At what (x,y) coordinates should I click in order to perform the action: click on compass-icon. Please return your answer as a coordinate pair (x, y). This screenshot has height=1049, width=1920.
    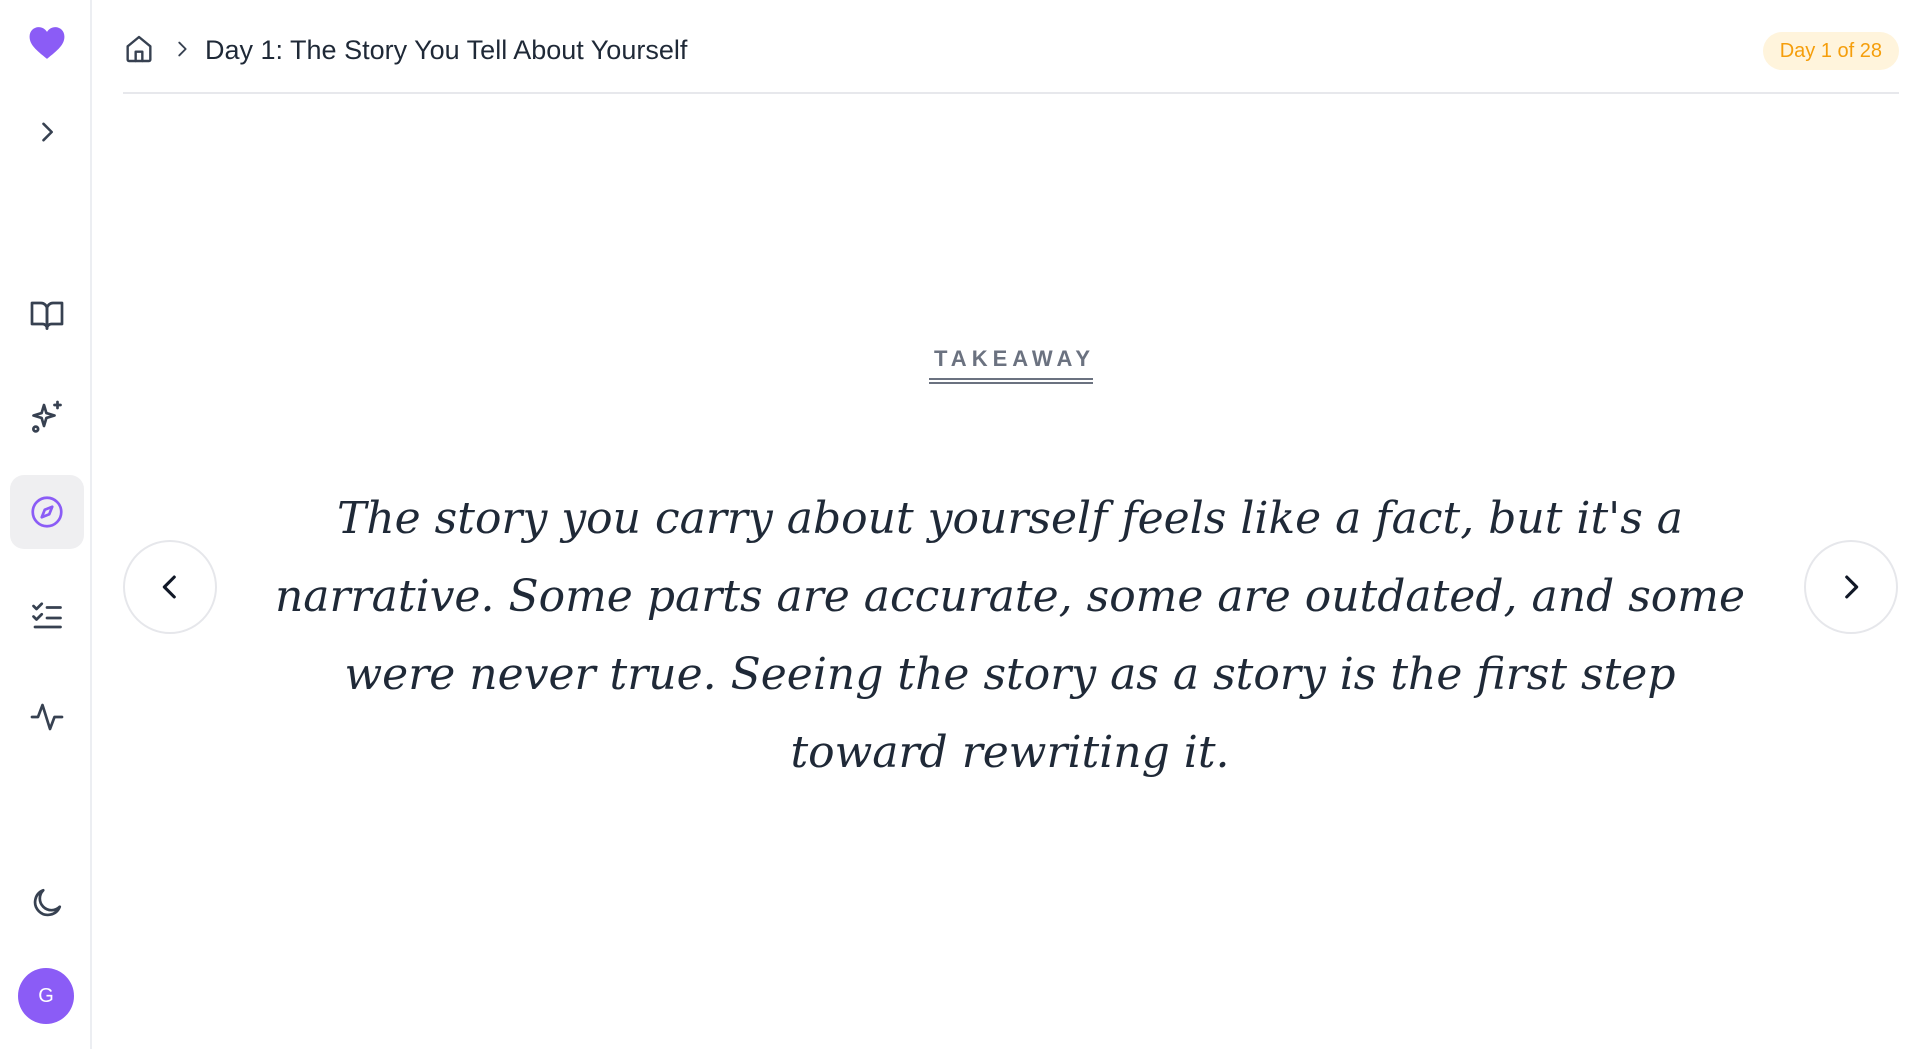
    Looking at the image, I should click on (47, 512).